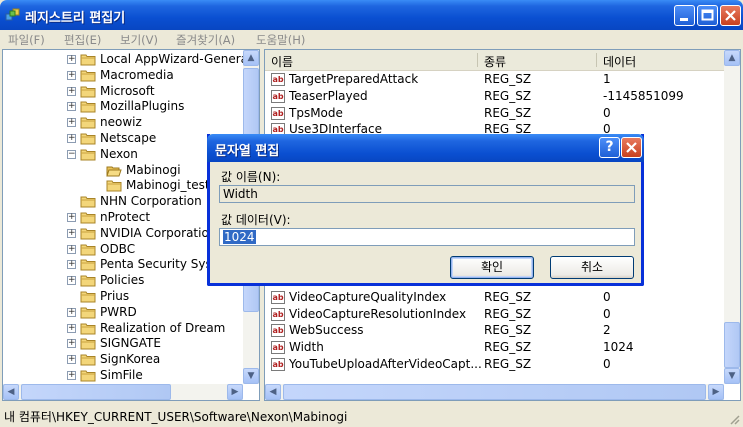 This screenshot has width=743, height=427. Describe the element at coordinates (256, 220) in the screenshot. I see `value-data-label: 값 데이터(V):` at that location.